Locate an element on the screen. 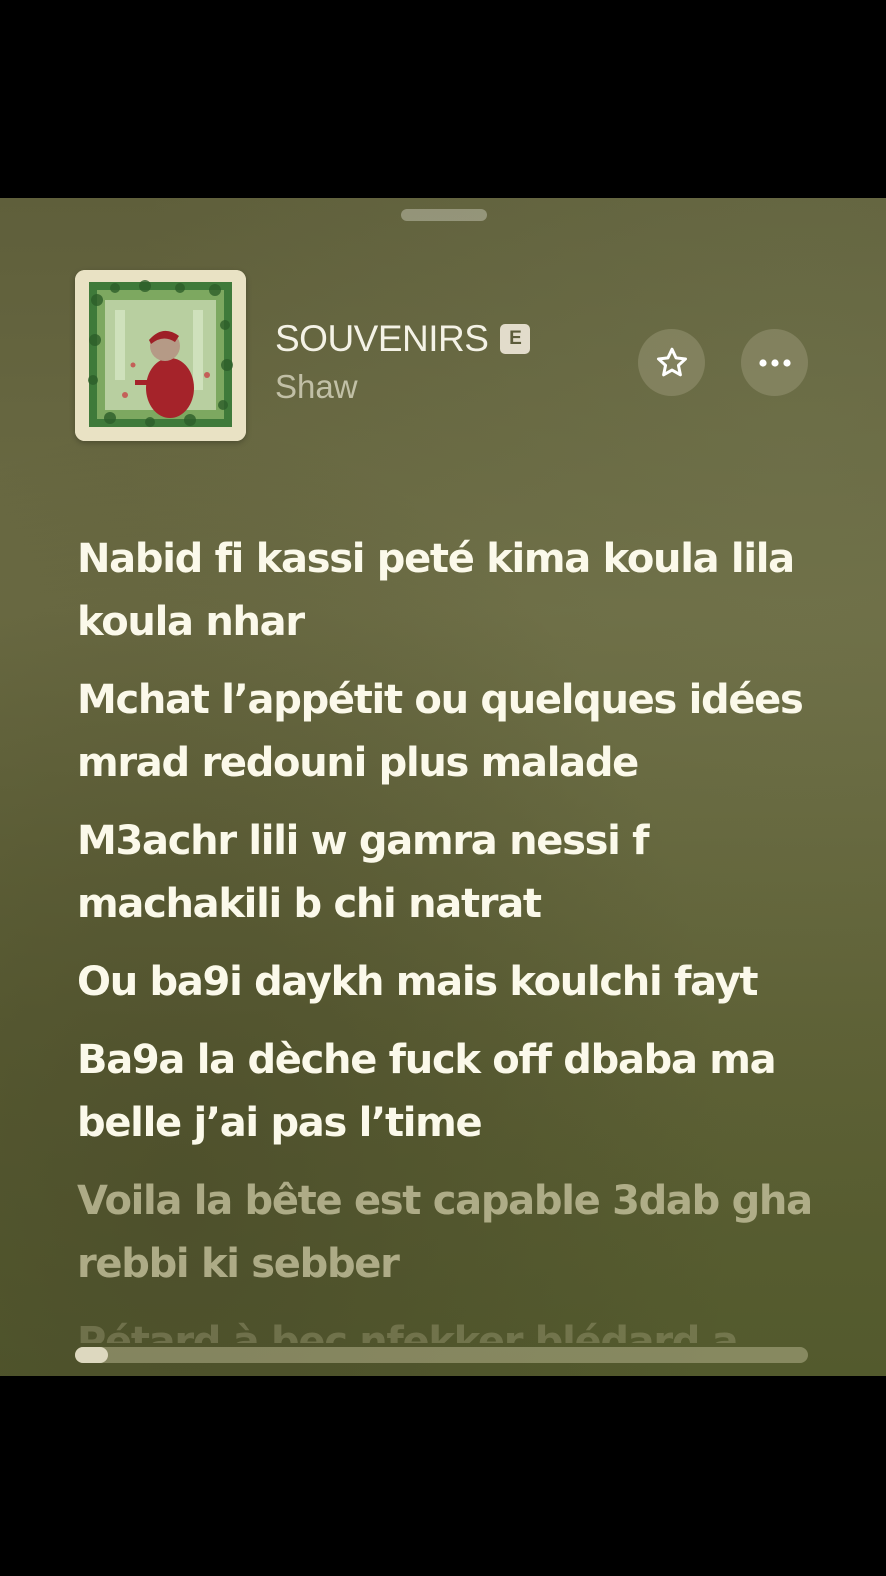  playback-progress-fill is located at coordinates (91, 1355).